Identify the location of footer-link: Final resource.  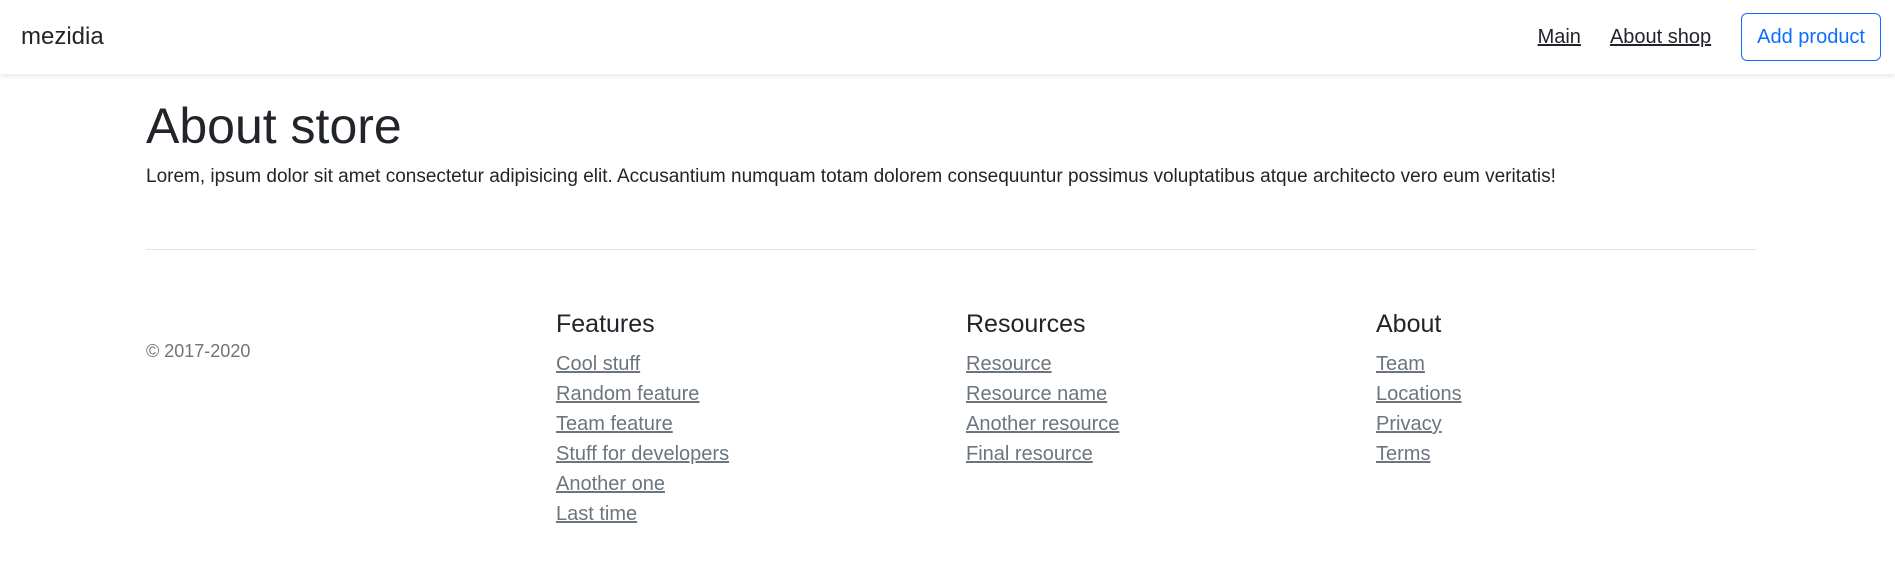
(1029, 454).